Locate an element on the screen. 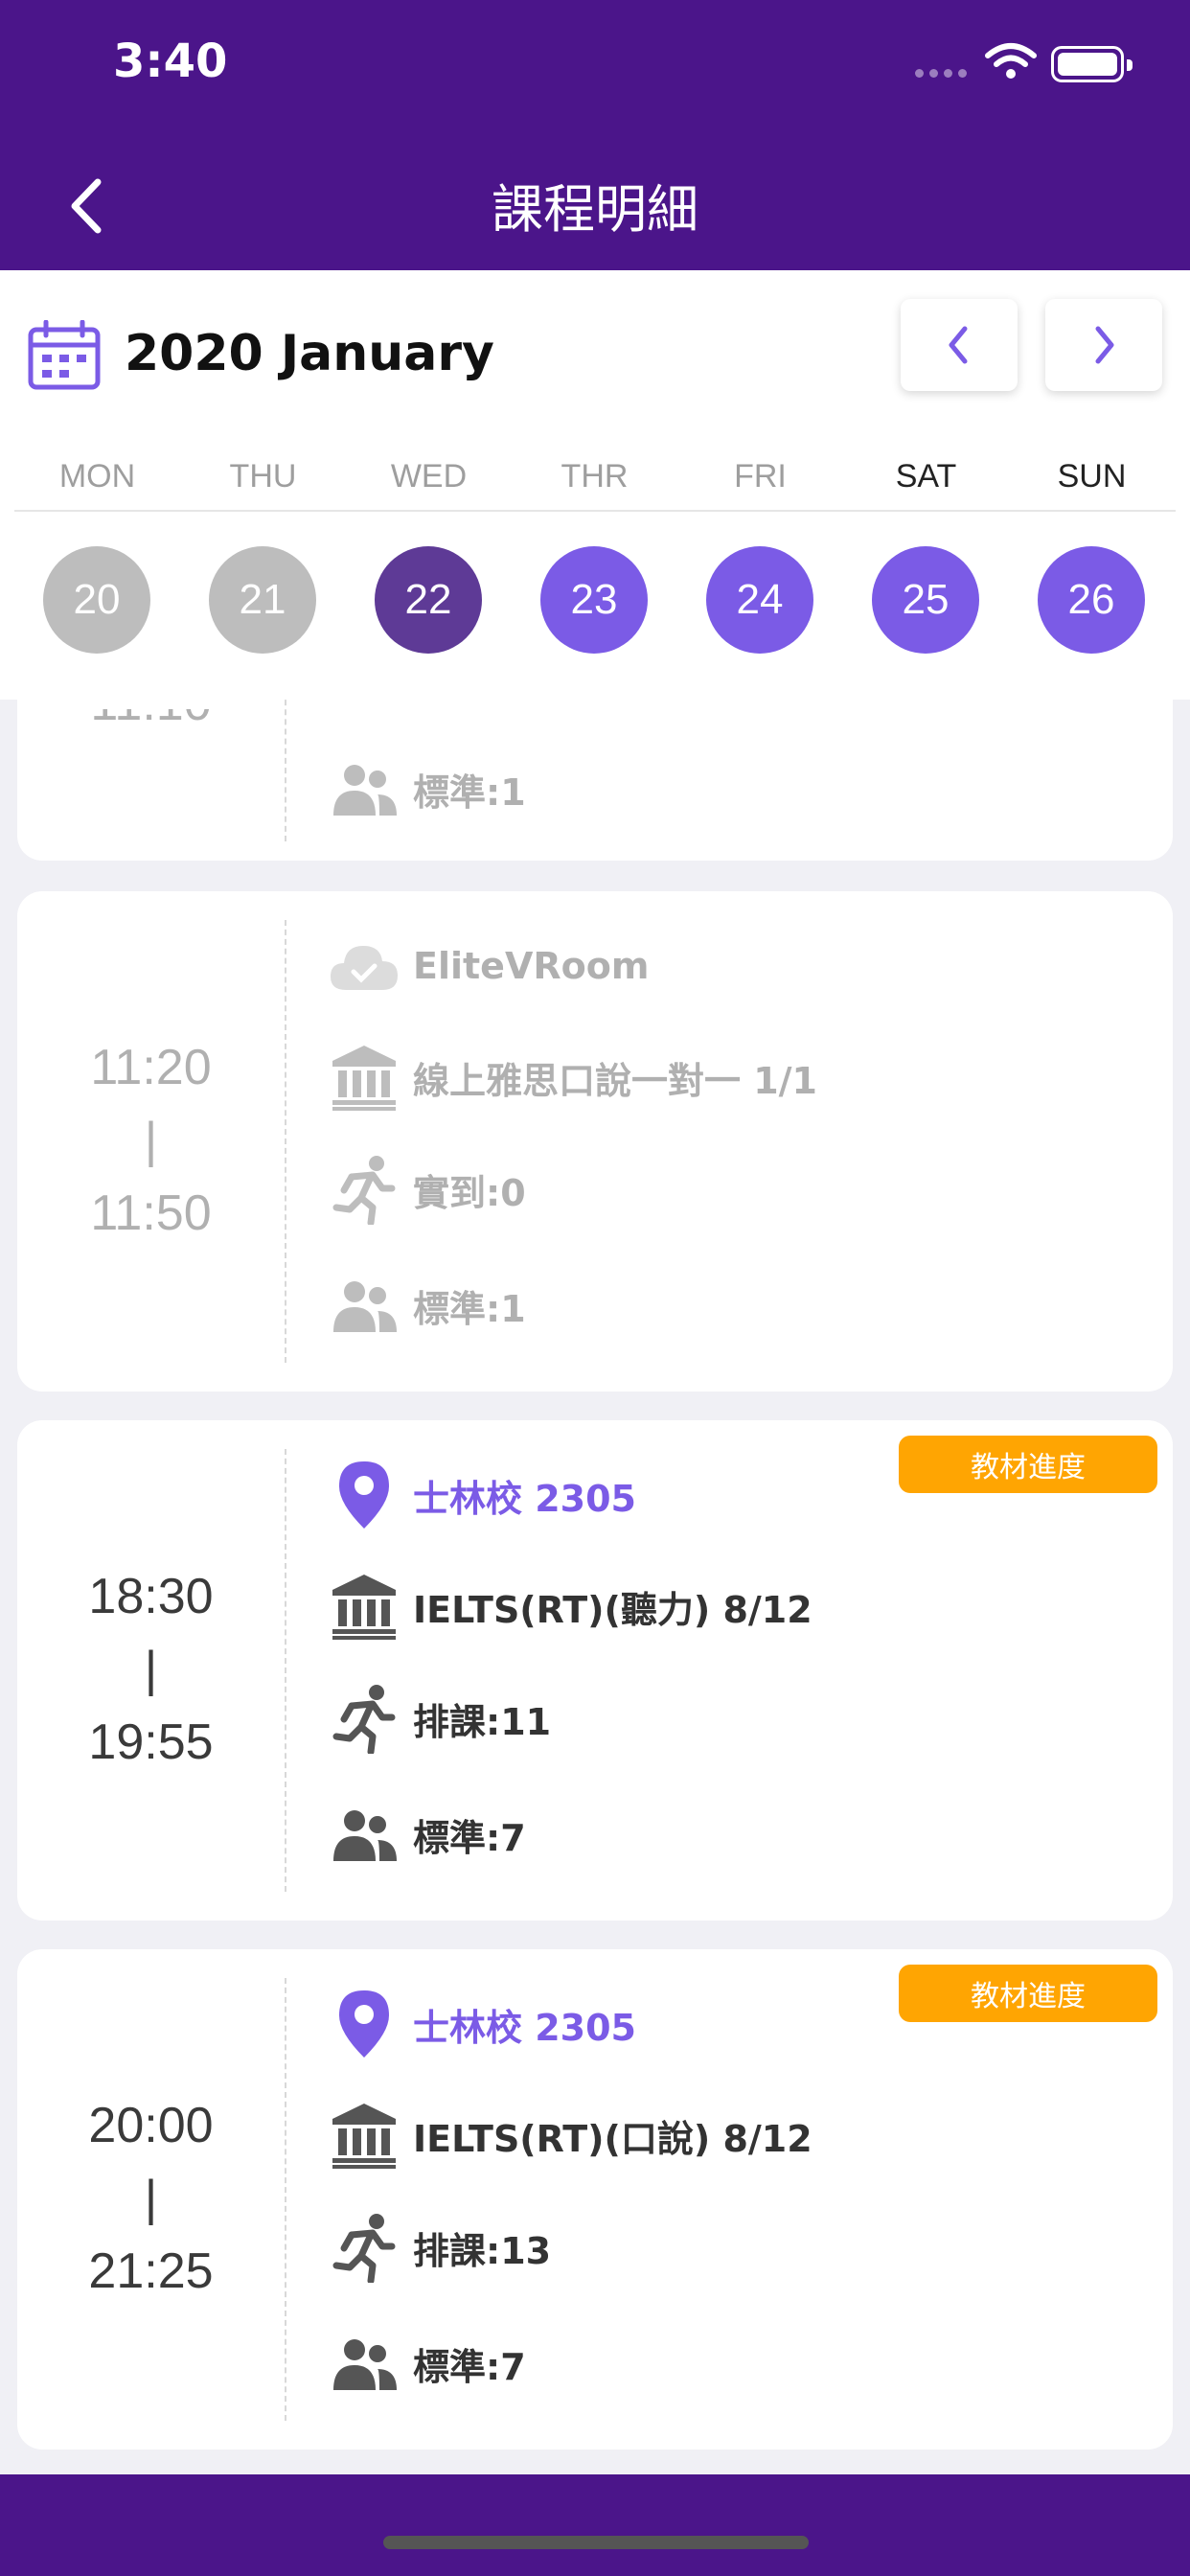  end-time: 11:50 is located at coordinates (151, 1213).